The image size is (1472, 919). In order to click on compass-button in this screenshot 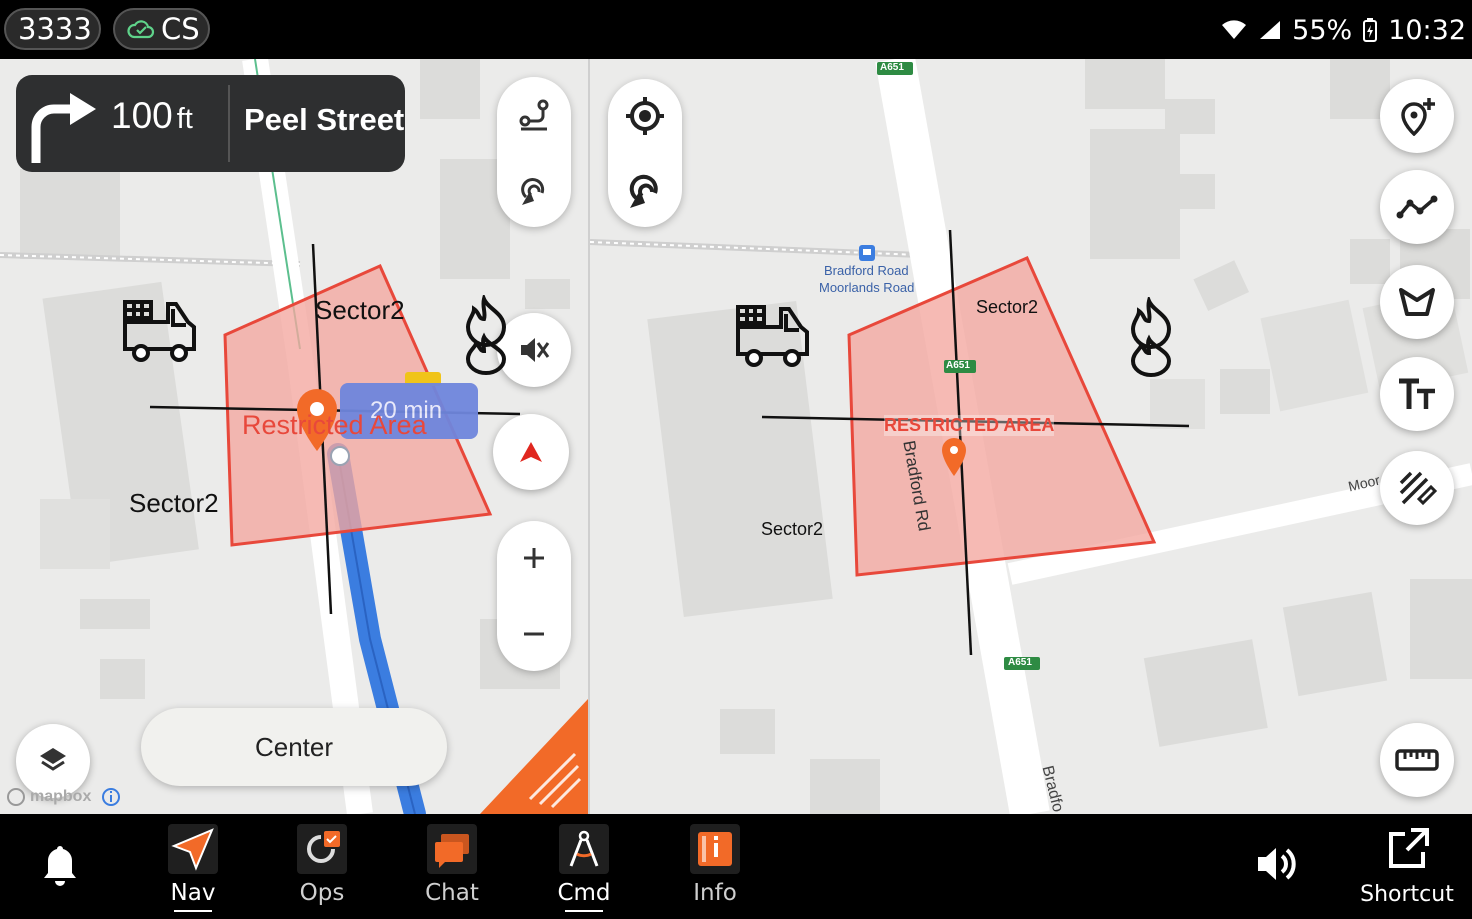, I will do `click(531, 452)`.